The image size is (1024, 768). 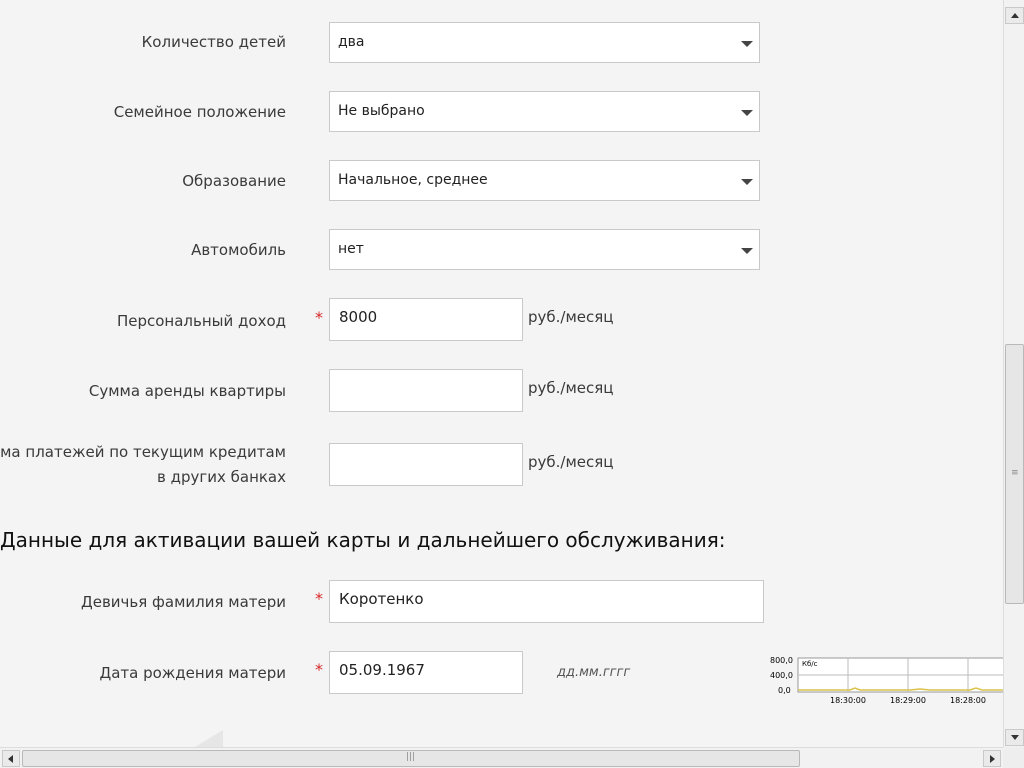 I want to click on rent-unit: руб./месяц, so click(x=571, y=388).